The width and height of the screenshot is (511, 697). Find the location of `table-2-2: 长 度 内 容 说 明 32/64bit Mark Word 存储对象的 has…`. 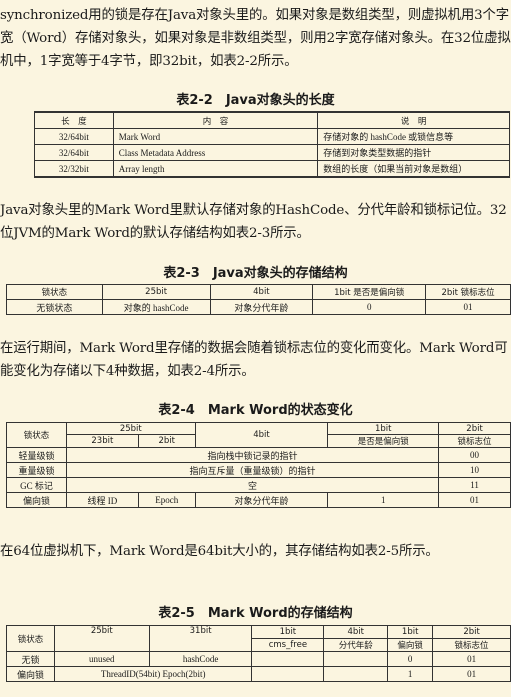

table-2-2: 长 度 内 容 说 明 32/64bit Mark Word 存储对象的 has… is located at coordinates (272, 144).